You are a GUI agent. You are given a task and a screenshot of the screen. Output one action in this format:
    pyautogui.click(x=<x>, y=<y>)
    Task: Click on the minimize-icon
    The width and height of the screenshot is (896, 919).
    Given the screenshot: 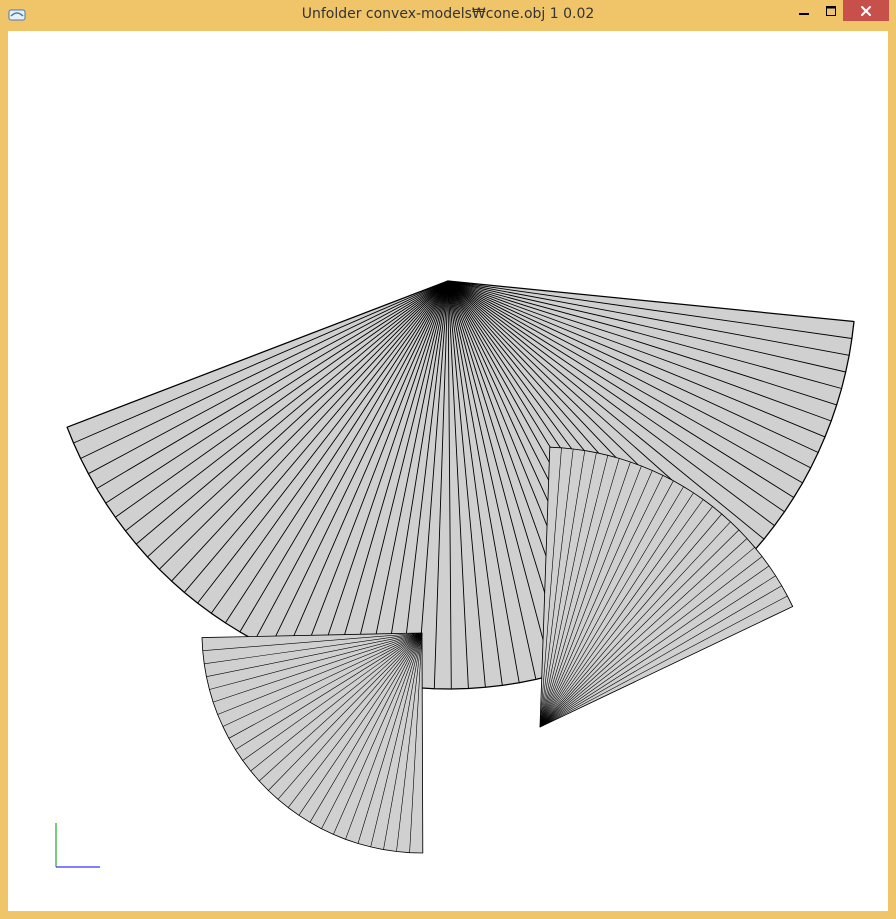 What is the action you would take?
    pyautogui.click(x=804, y=14)
    